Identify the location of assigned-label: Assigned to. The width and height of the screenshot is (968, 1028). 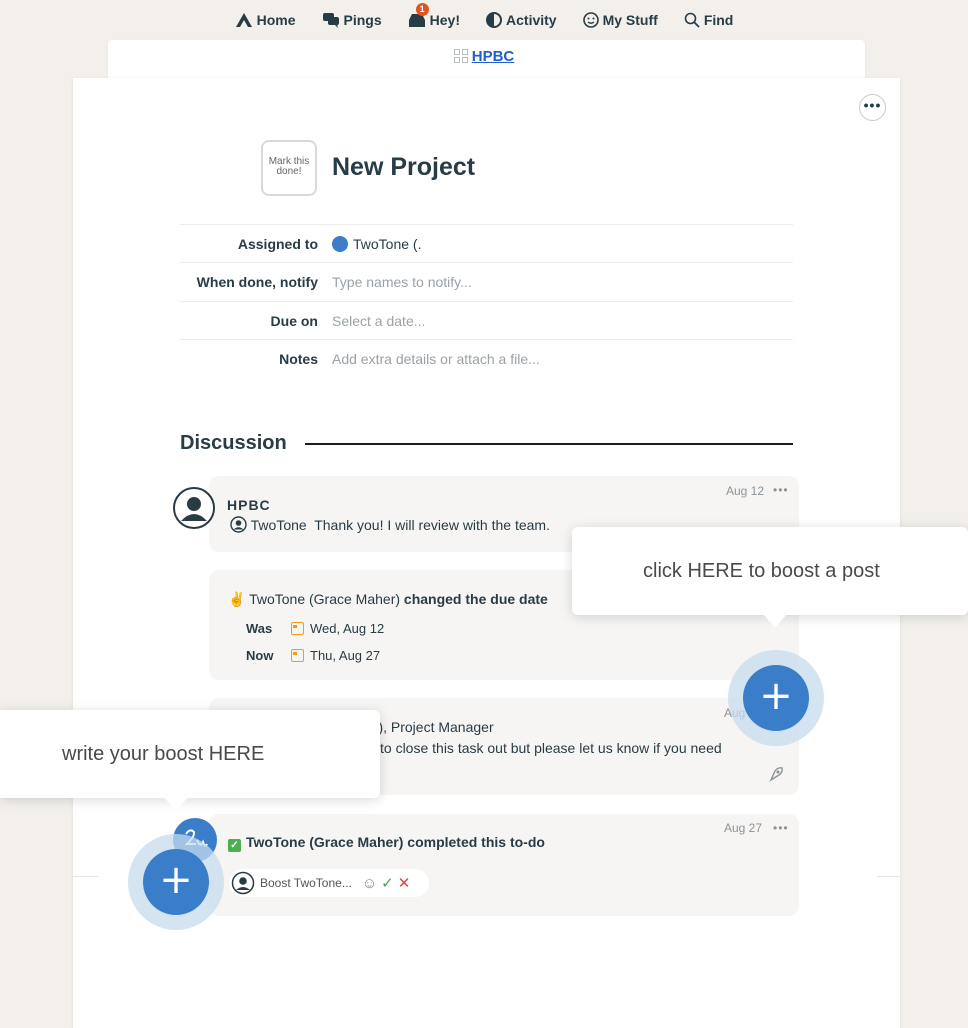
(277, 244).